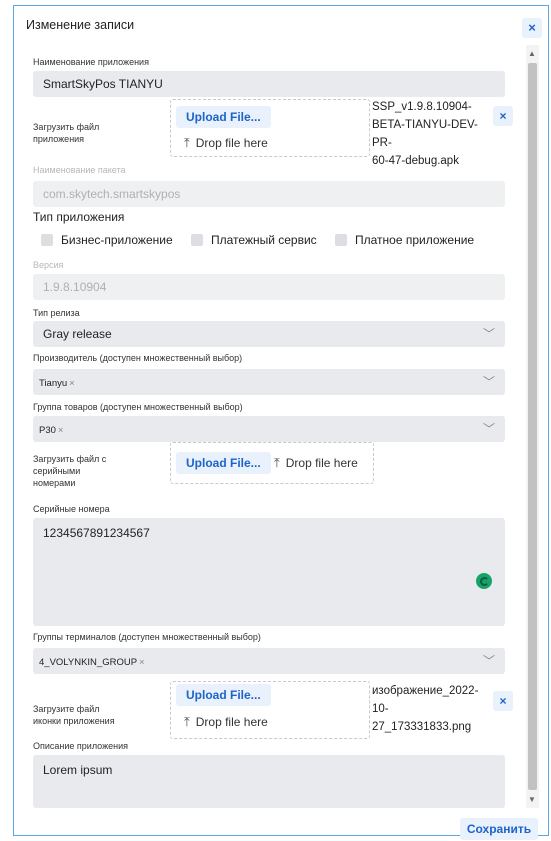  Describe the element at coordinates (269, 194) in the screenshot. I see `package-name-input: com.skytech.smartskypos` at that location.